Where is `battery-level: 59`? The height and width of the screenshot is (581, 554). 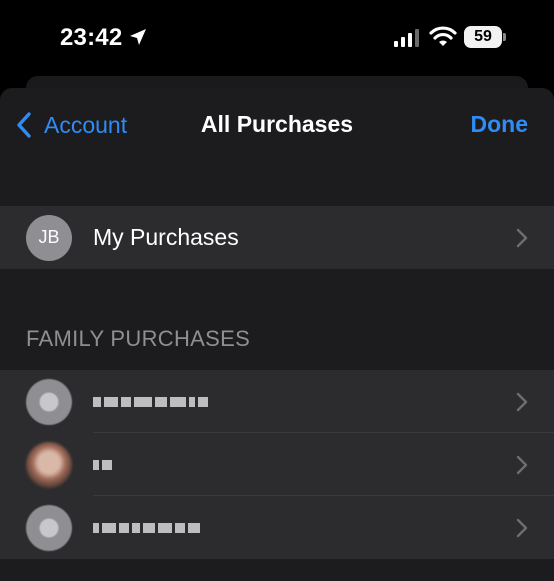 battery-level: 59 is located at coordinates (483, 37).